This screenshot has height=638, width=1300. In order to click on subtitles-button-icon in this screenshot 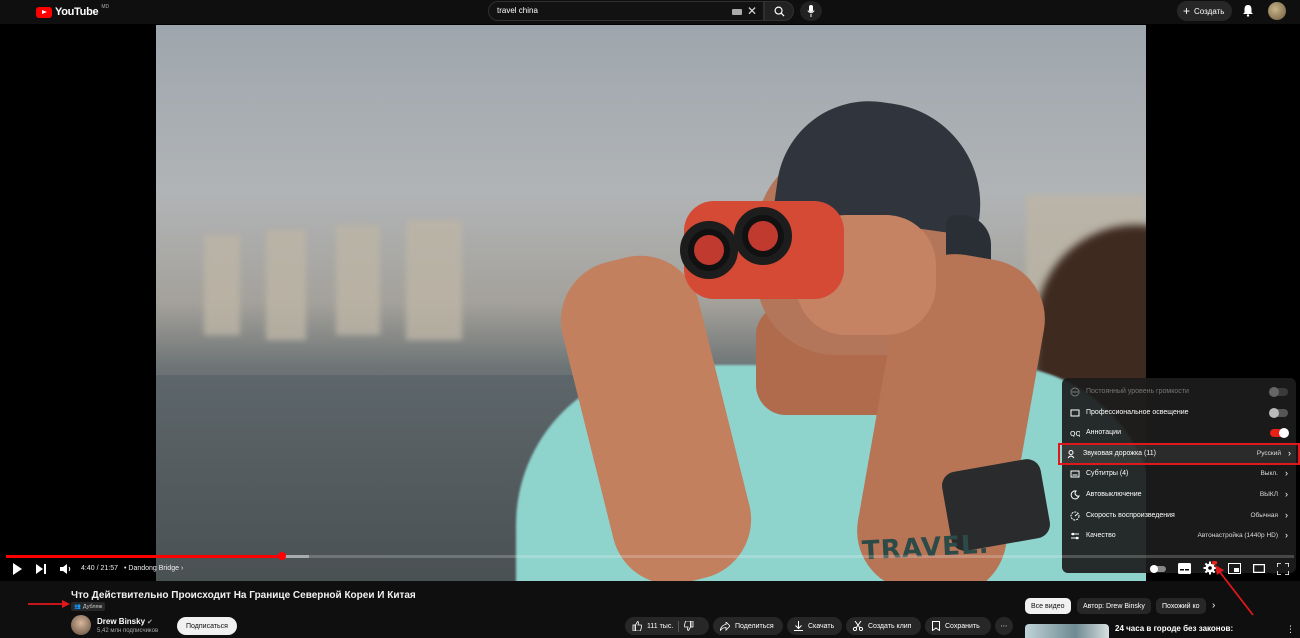, I will do `click(1184, 568)`.